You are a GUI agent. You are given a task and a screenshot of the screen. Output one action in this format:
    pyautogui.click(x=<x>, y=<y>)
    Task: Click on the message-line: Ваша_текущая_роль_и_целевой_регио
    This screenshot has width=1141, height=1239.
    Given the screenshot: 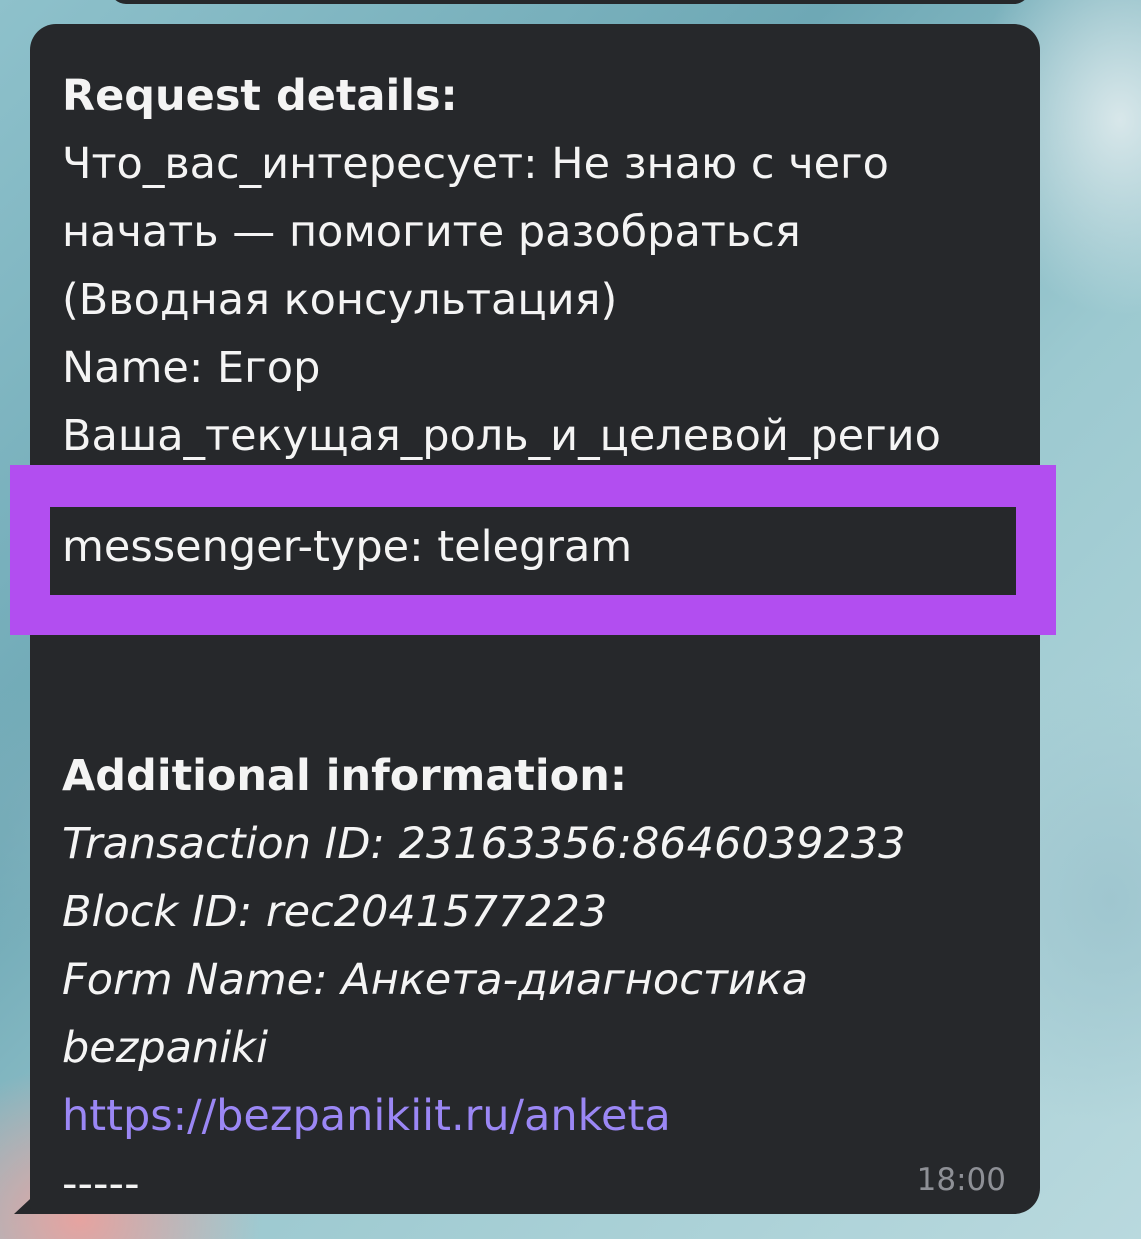 What is the action you would take?
    pyautogui.click(x=501, y=436)
    